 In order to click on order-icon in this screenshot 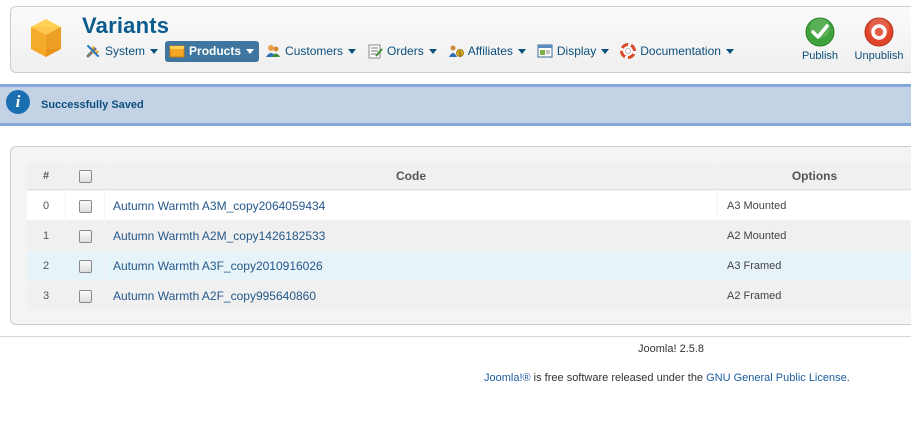, I will do `click(375, 51)`.